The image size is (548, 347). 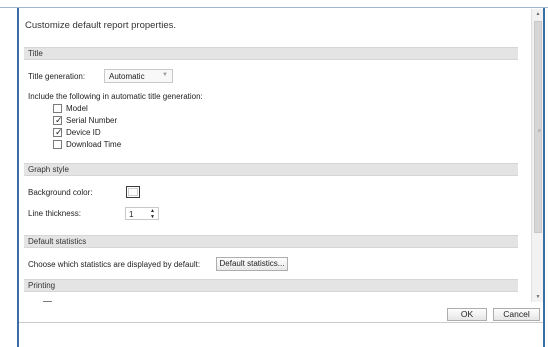 I want to click on serial-number-label: Serial Number, so click(x=92, y=120).